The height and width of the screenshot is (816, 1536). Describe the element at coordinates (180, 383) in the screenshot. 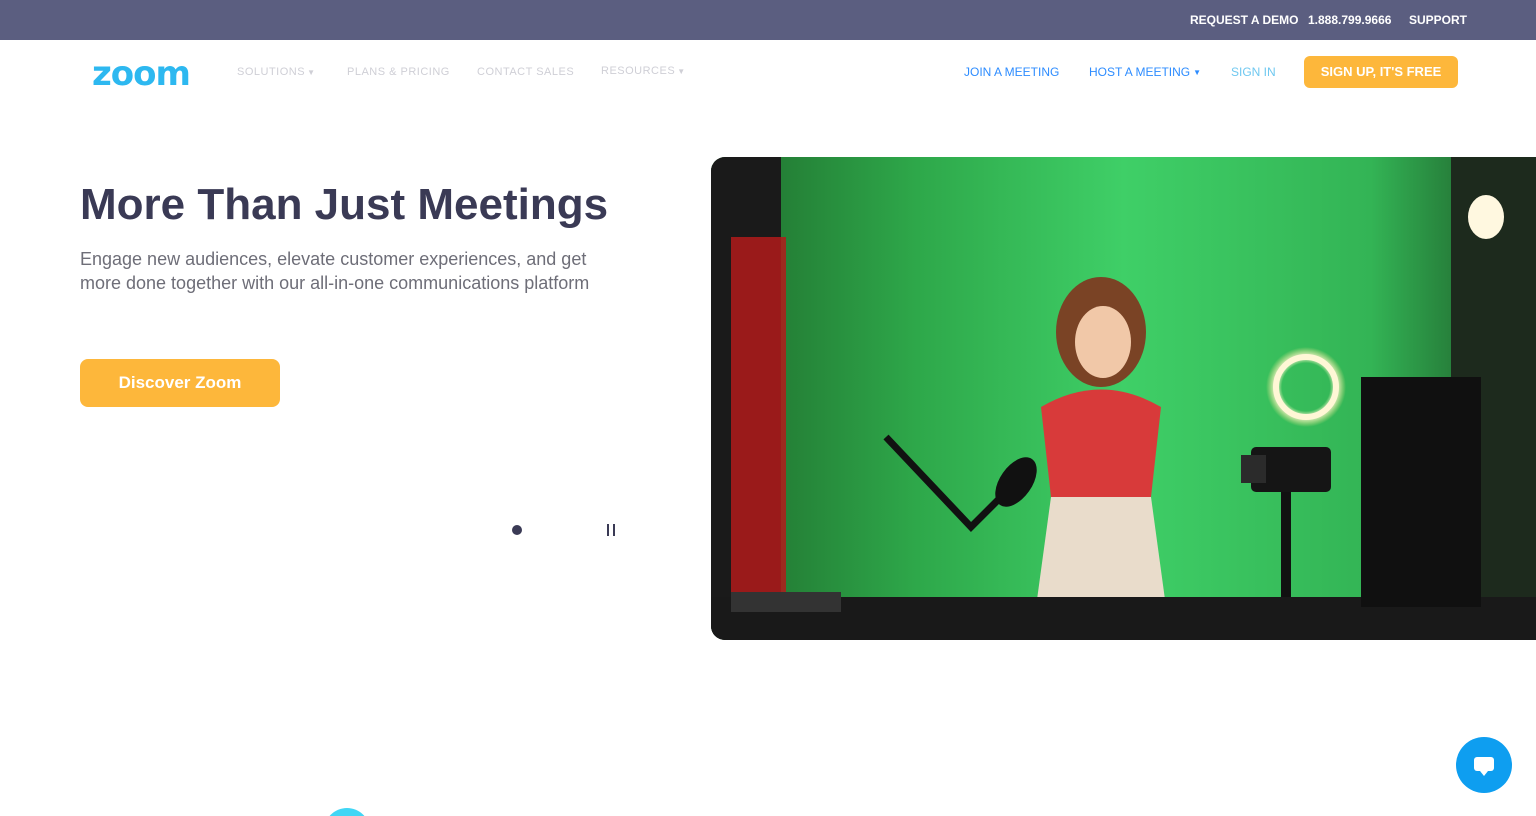

I see `discover-zoom-button: Discover Zoom` at that location.